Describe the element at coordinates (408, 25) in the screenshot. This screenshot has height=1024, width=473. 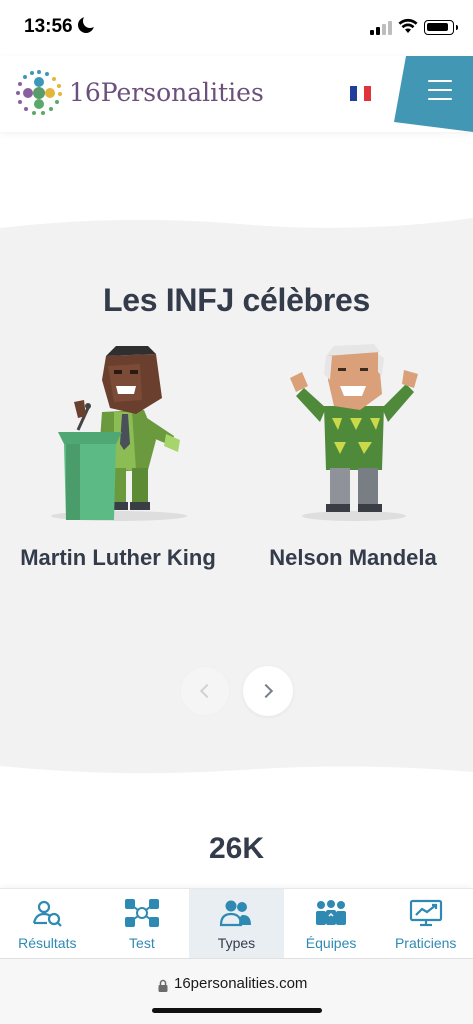
I see `wifi-icon` at that location.